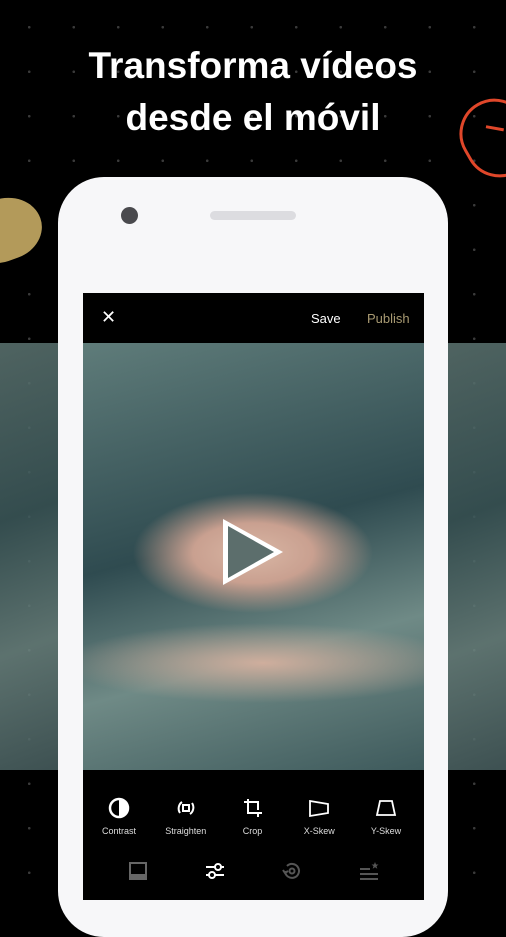  Describe the element at coordinates (119, 820) in the screenshot. I see `tool-contrast: Contrast` at that location.